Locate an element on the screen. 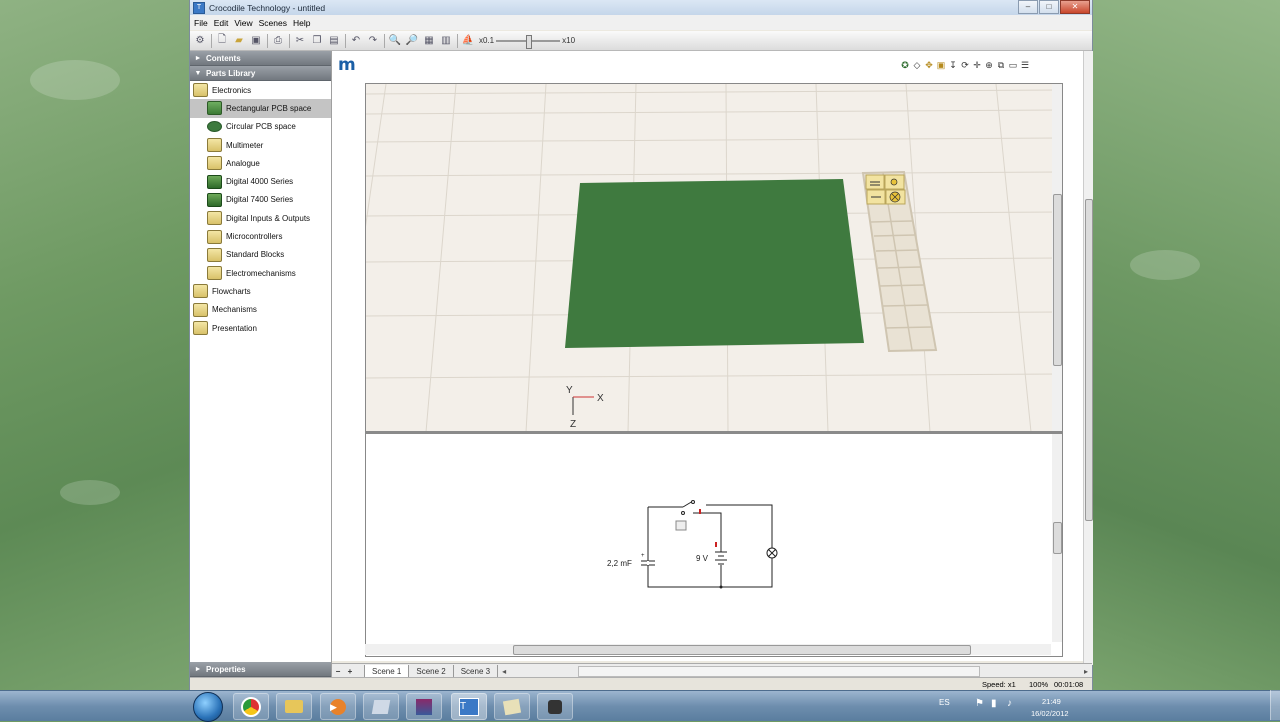 This screenshot has width=1280, height=722. component-icon: ▣ is located at coordinates (941, 65).